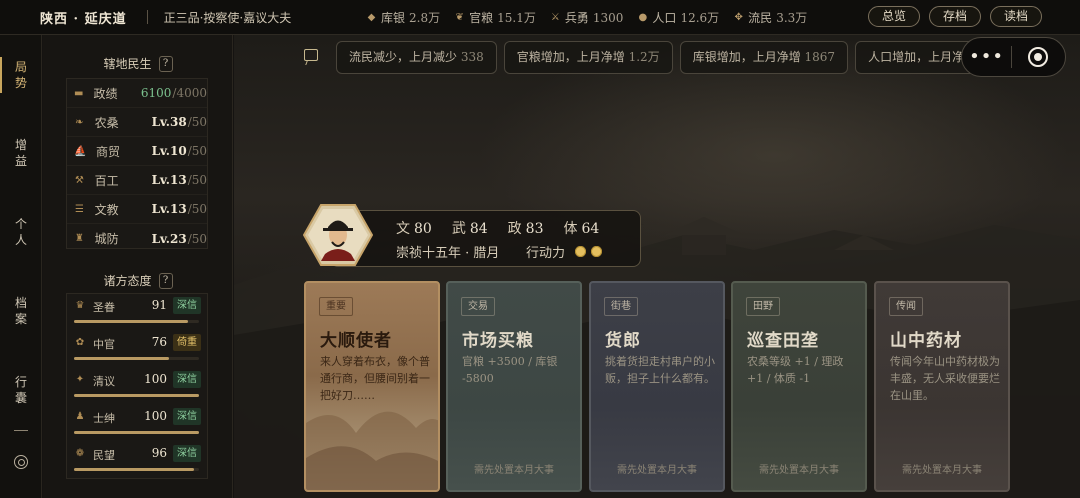  Describe the element at coordinates (80, 342) in the screenshot. I see `eunuch-icon: ✿` at that location.